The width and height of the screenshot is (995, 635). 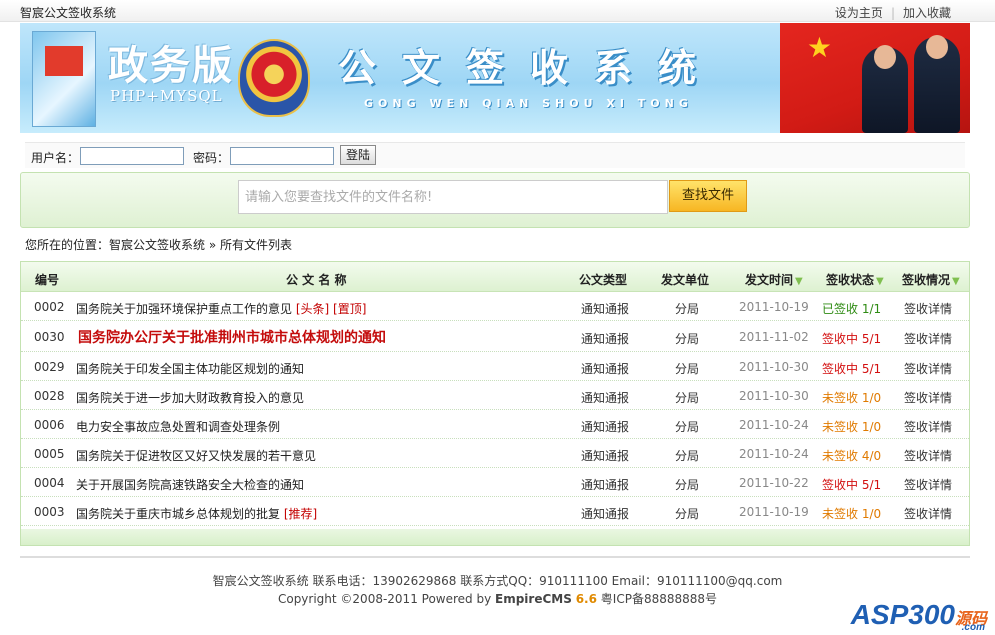 What do you see at coordinates (132, 156) in the screenshot?
I see `username-input` at bounding box center [132, 156].